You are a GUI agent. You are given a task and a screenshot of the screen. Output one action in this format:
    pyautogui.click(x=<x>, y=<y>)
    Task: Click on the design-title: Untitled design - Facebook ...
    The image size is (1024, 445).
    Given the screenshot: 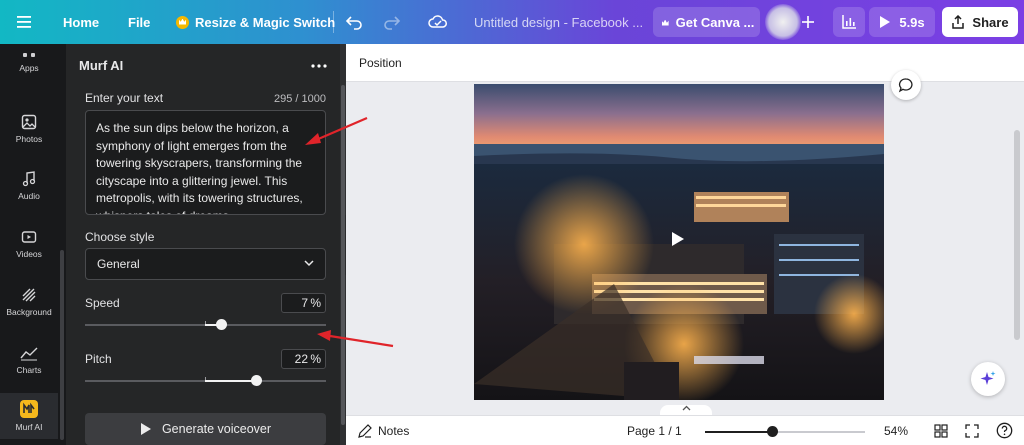 What is the action you would take?
    pyautogui.click(x=558, y=22)
    